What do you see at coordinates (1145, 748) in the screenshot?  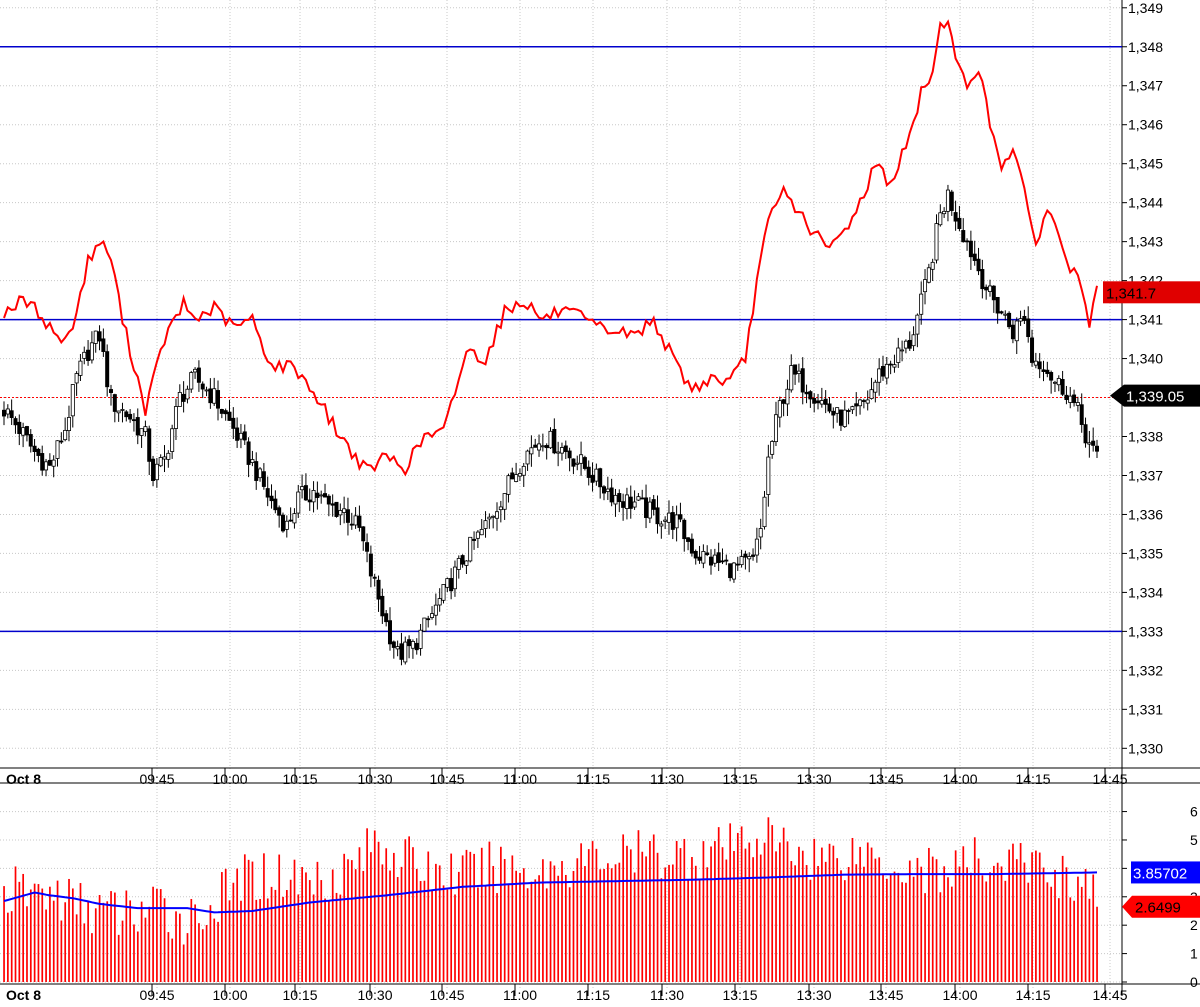 I see `price-y-tick-label: 1,330` at bounding box center [1145, 748].